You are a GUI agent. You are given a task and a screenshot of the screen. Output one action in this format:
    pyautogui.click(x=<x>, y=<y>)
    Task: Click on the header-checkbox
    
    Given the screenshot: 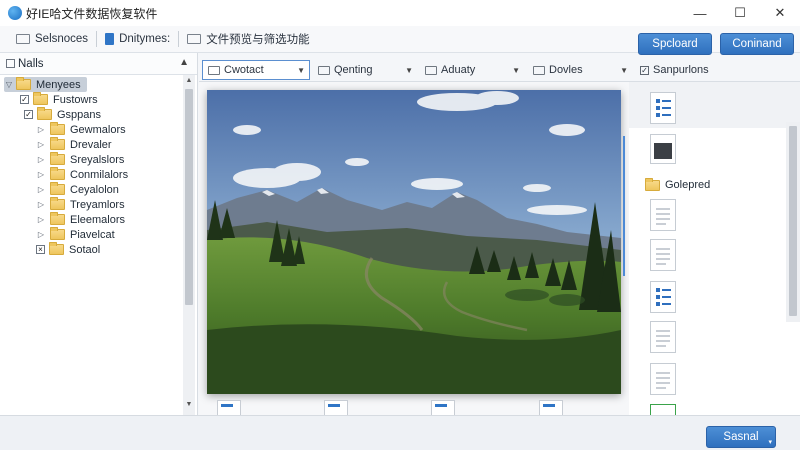 What is the action you would take?
    pyautogui.click(x=10, y=63)
    